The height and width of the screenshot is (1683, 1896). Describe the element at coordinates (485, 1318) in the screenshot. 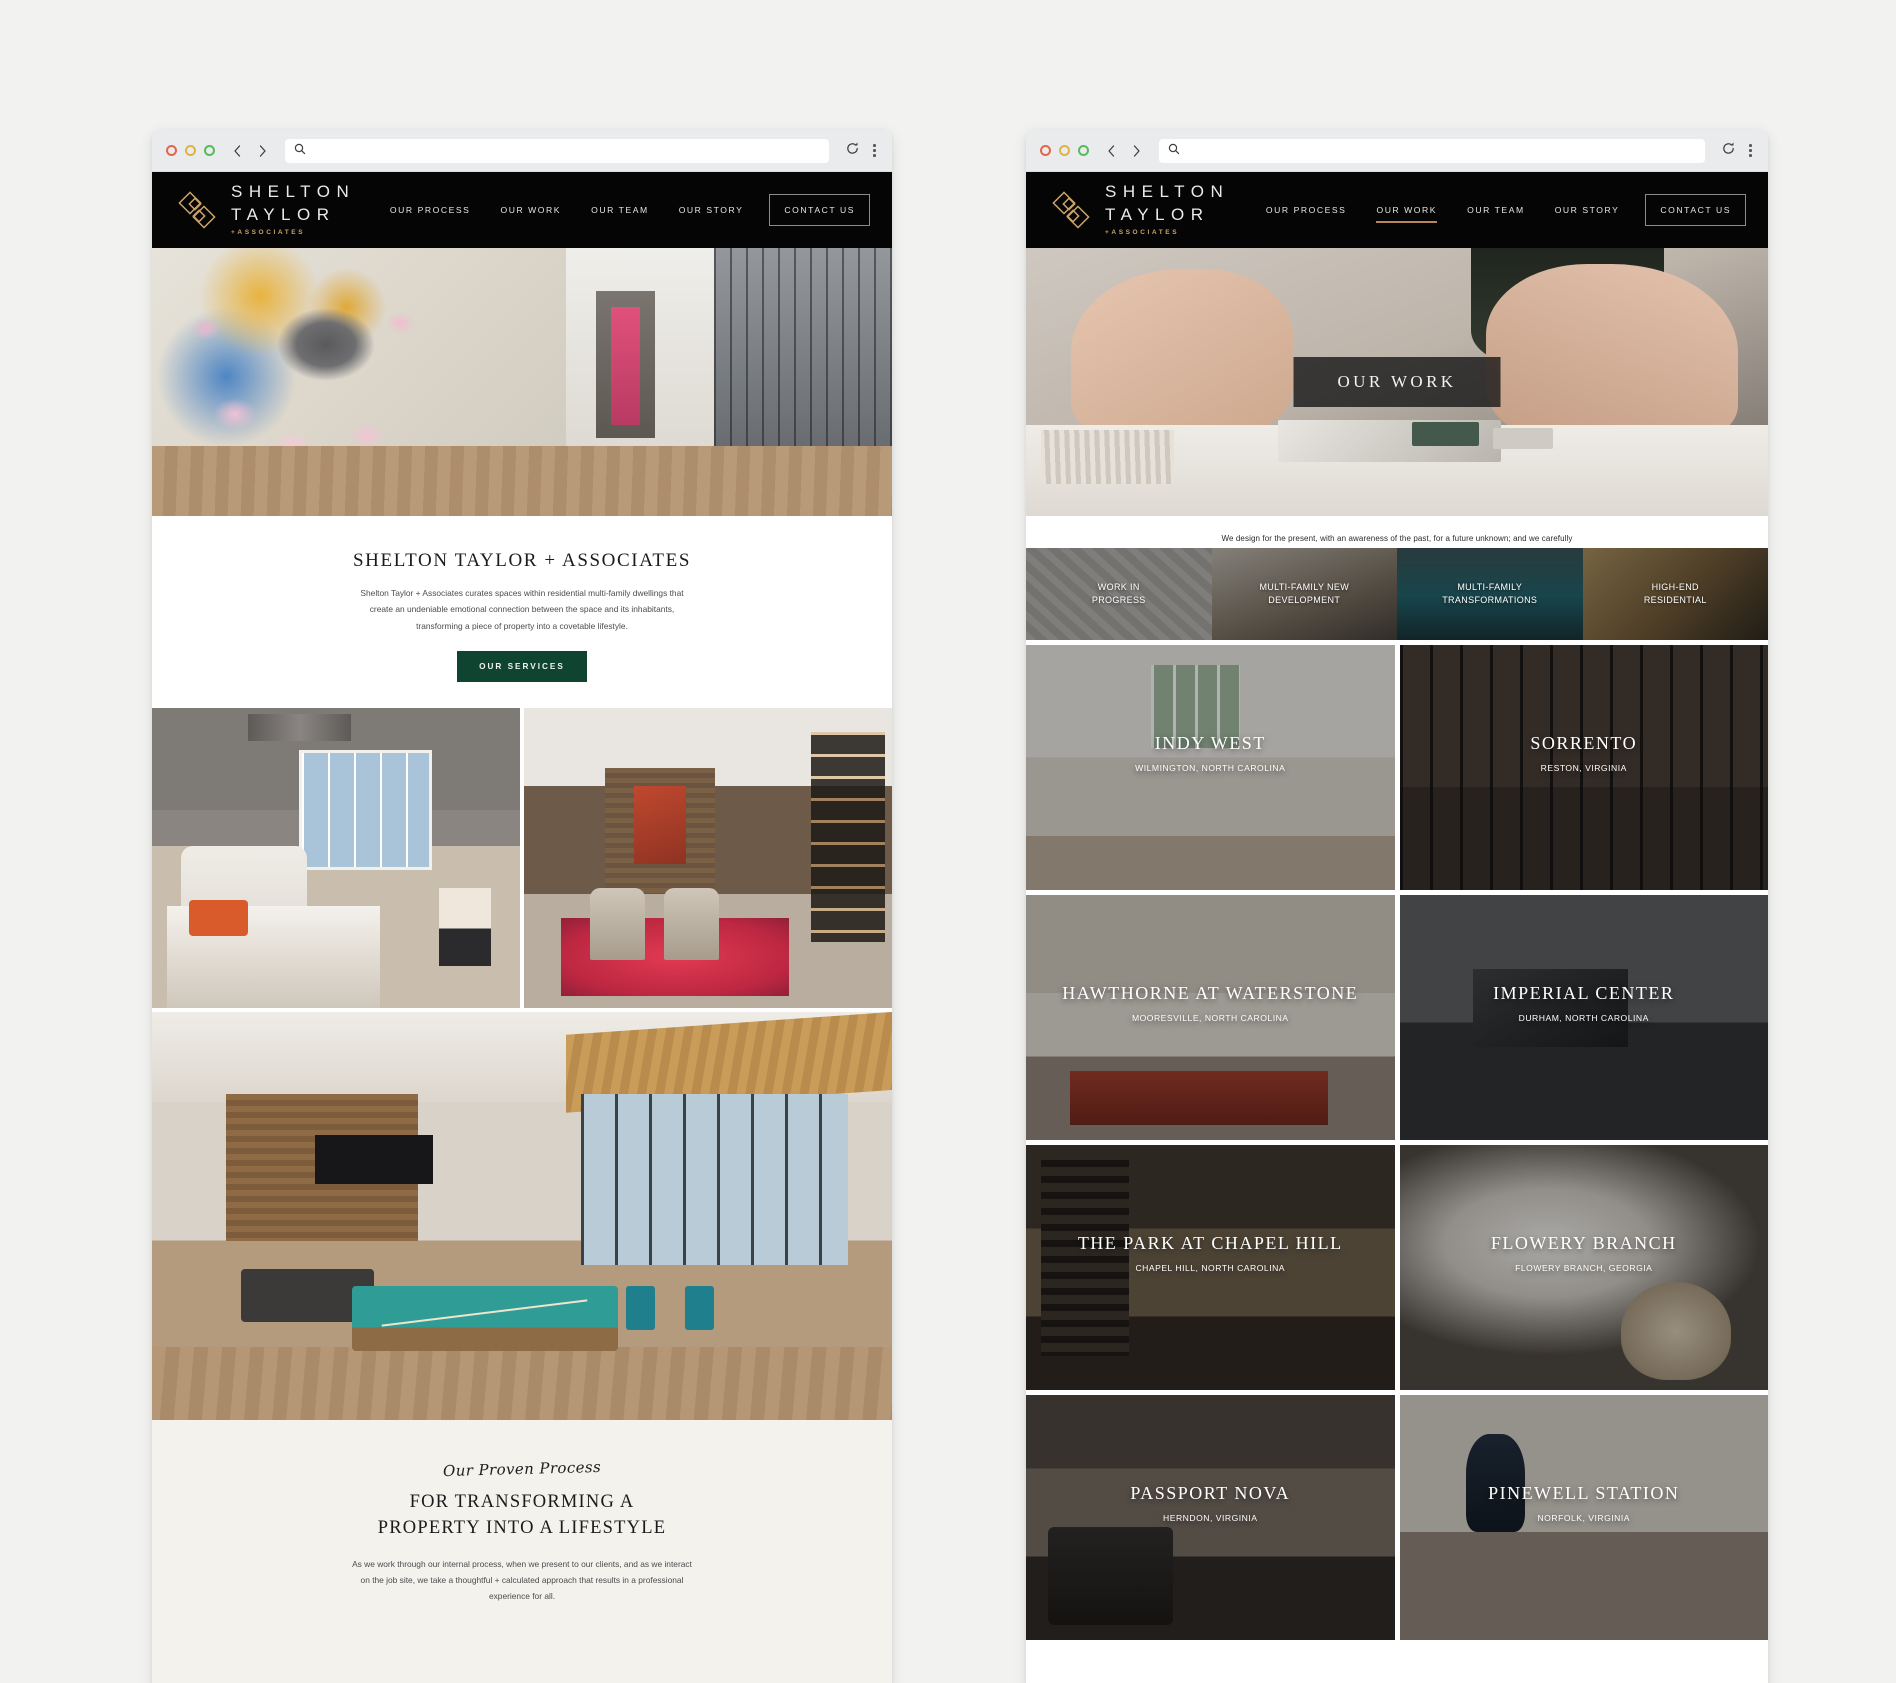

I see `billiards-table` at that location.